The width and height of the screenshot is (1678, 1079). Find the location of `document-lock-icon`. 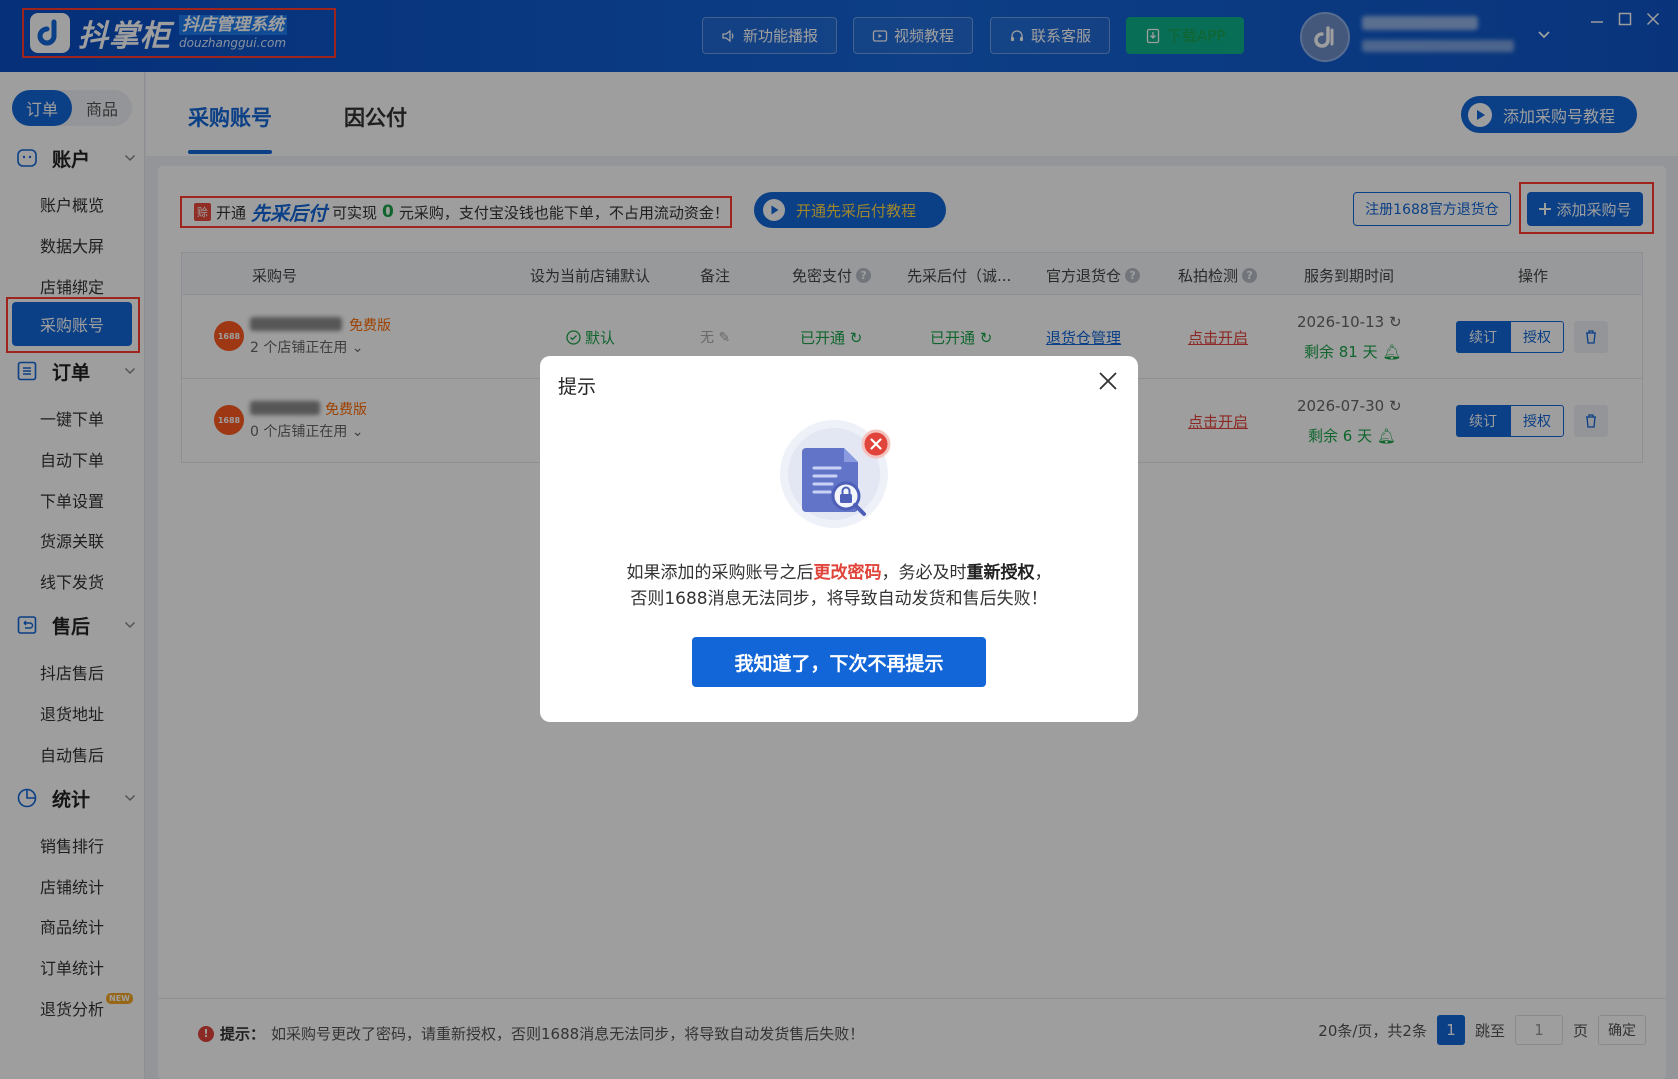

document-lock-icon is located at coordinates (843, 476).